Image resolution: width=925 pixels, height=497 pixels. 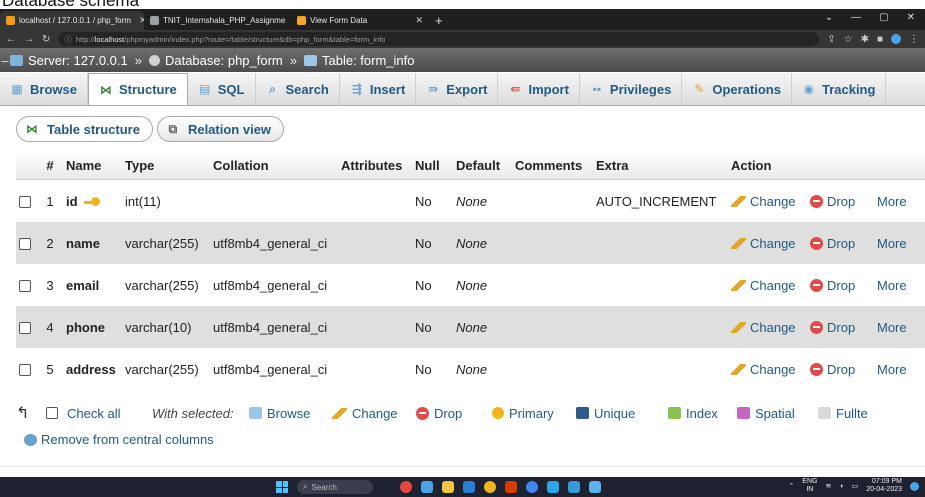 What do you see at coordinates (511, 487) in the screenshot?
I see `office-app-icon` at bounding box center [511, 487].